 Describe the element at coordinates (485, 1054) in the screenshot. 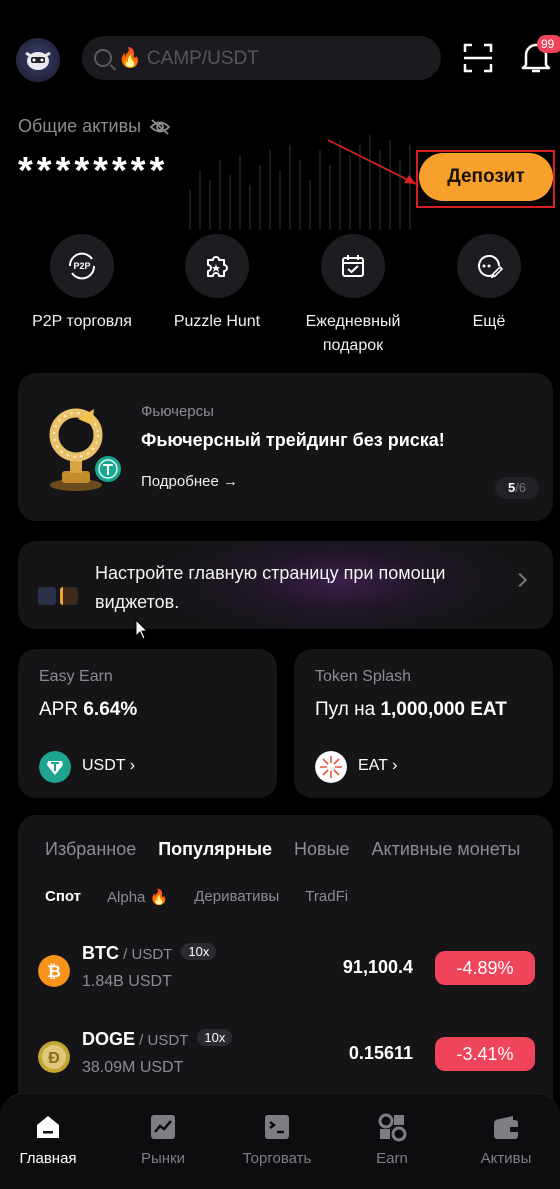

I see `pair-change: -3.41%` at that location.